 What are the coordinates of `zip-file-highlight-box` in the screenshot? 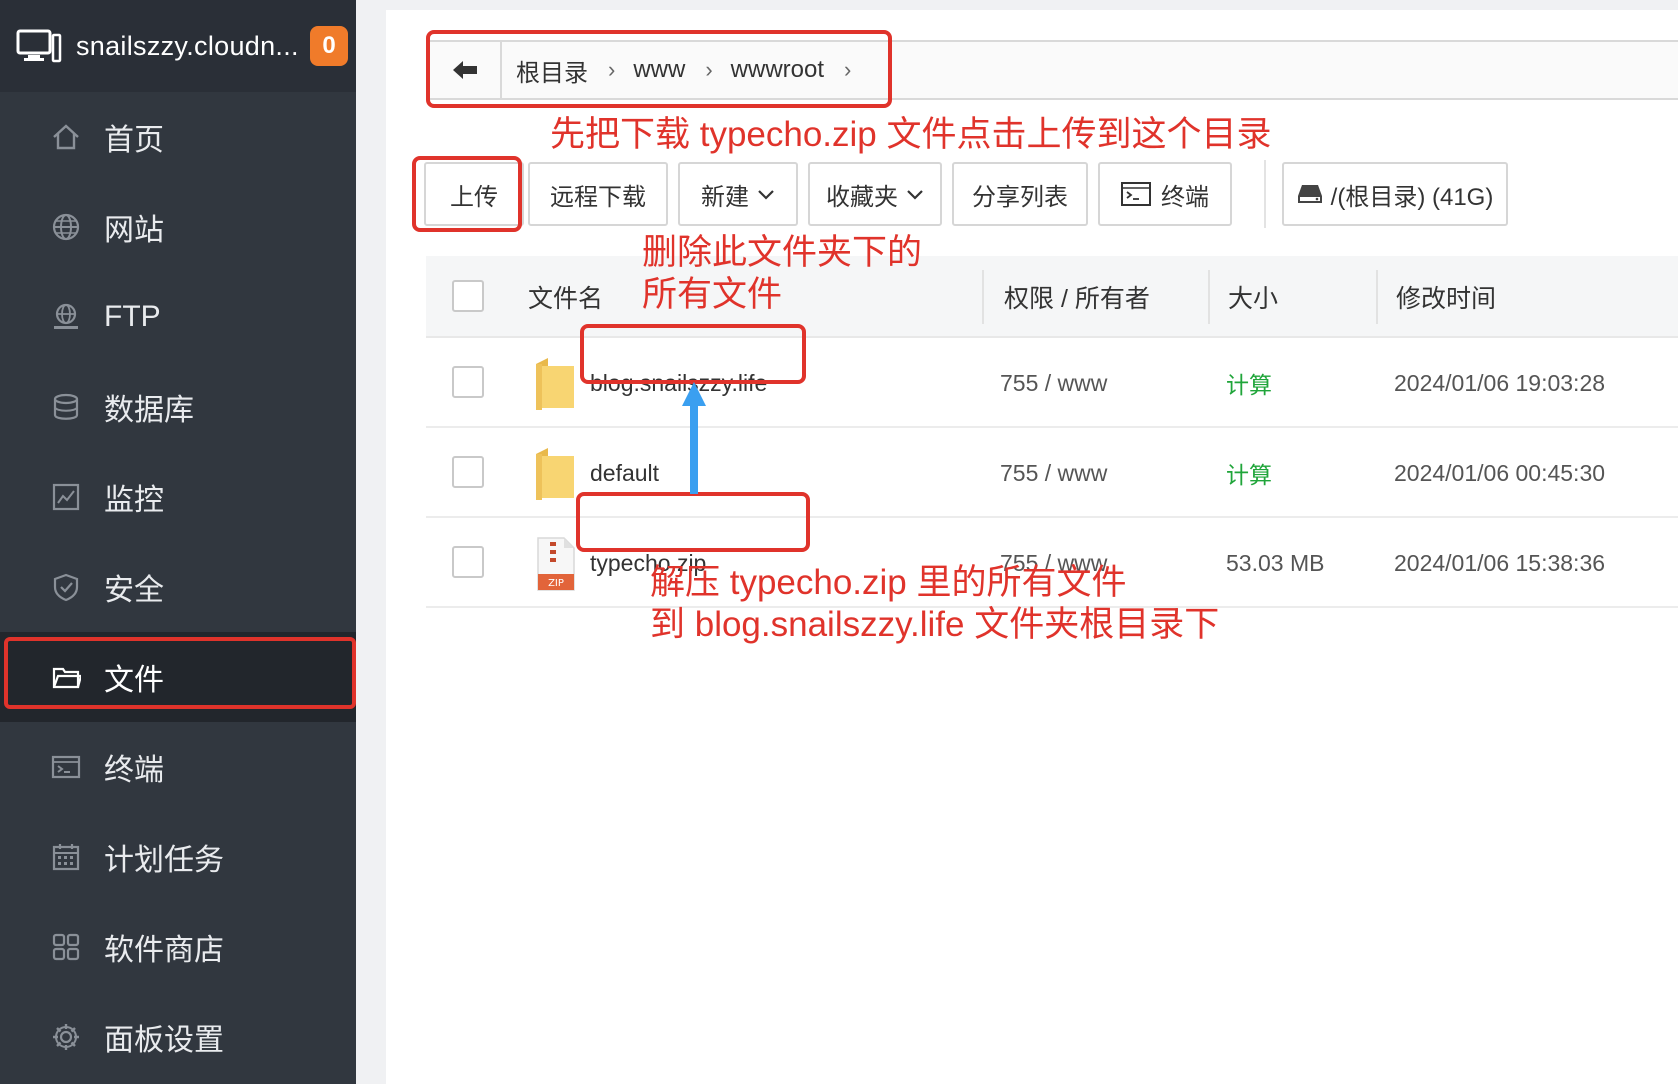 It's located at (693, 522).